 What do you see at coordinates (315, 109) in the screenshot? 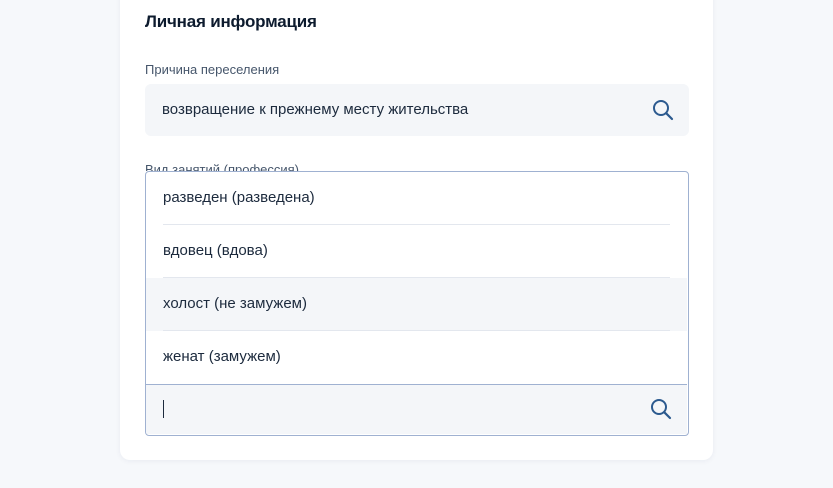
I see `reason-value: возвращение к прежнему месту жительства` at bounding box center [315, 109].